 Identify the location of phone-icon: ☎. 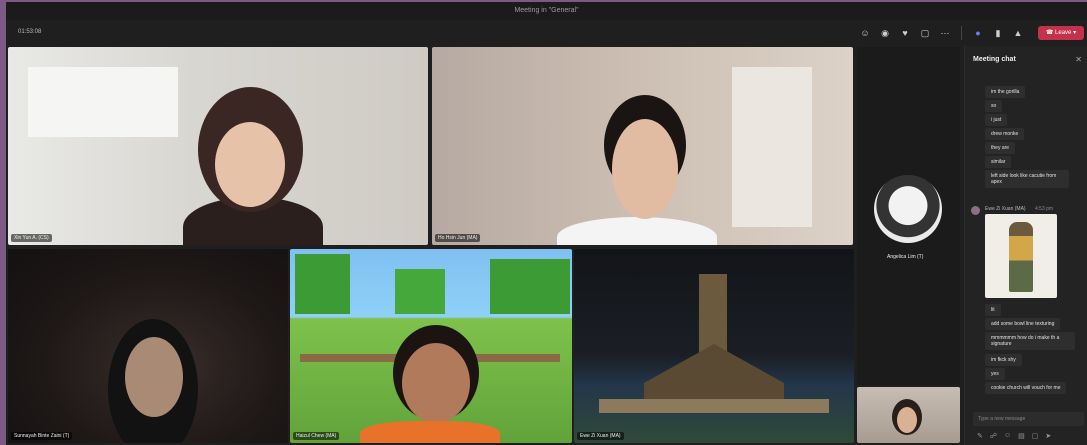
(1049, 33).